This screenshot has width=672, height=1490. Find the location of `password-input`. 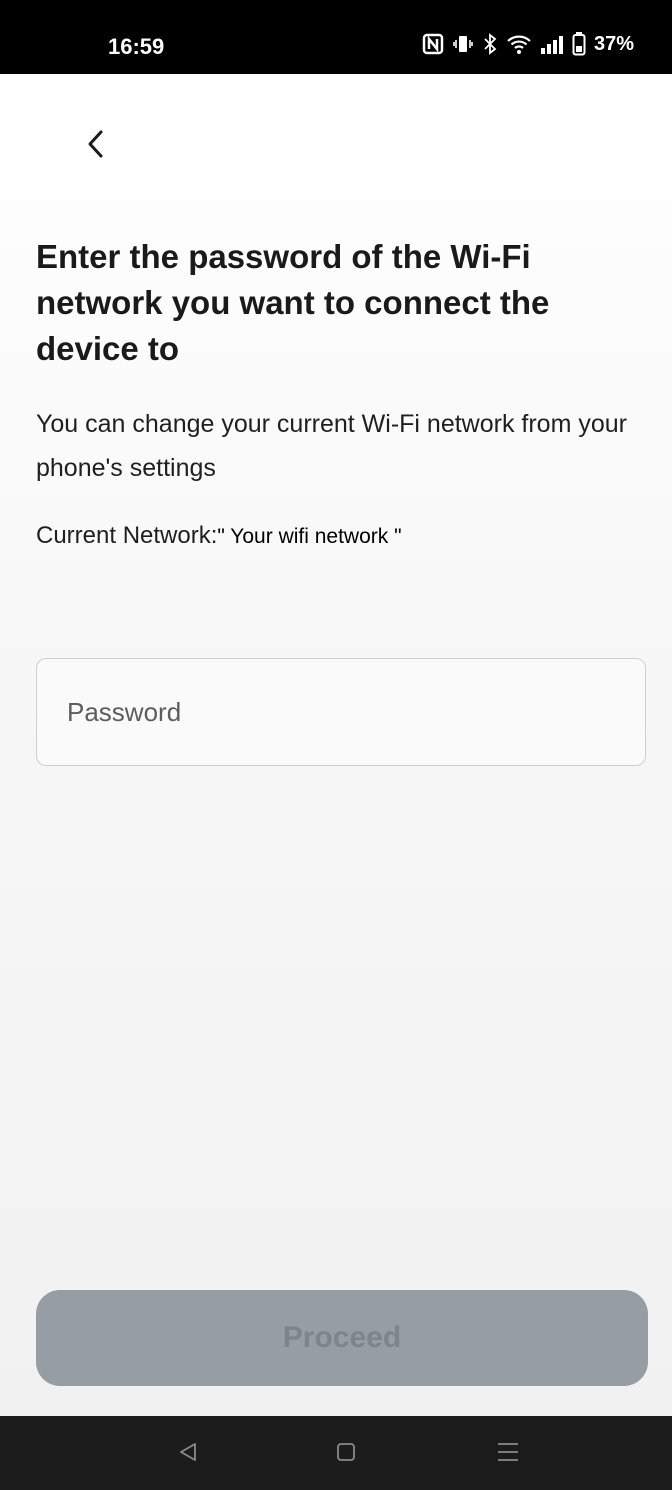

password-input is located at coordinates (341, 712).